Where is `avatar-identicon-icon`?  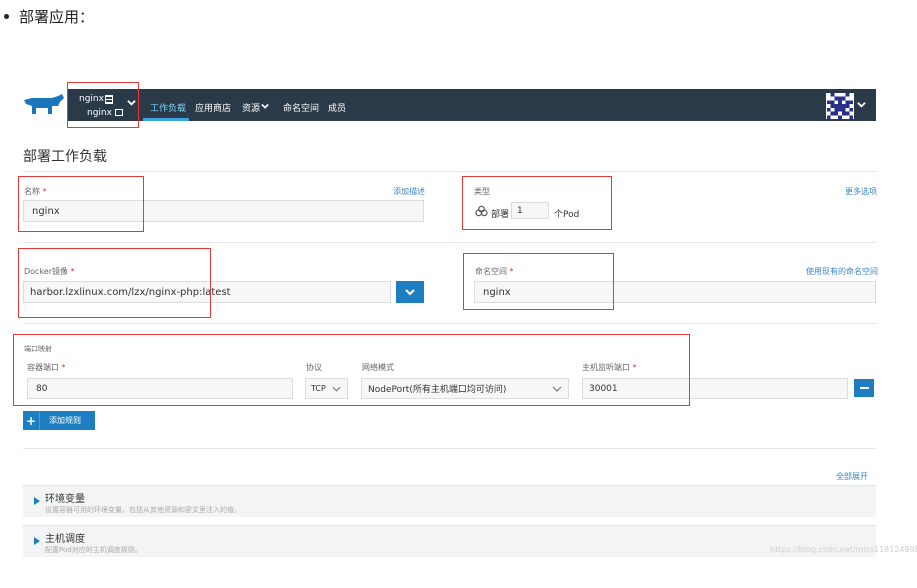 avatar-identicon-icon is located at coordinates (840, 106).